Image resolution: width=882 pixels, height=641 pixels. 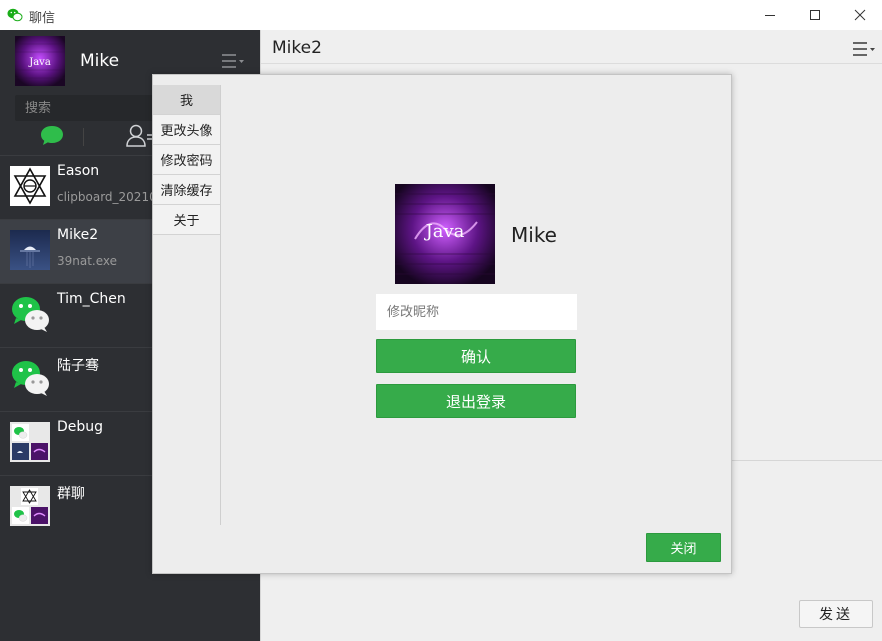 What do you see at coordinates (441, 15) in the screenshot?
I see `title-bar: 聊信` at bounding box center [441, 15].